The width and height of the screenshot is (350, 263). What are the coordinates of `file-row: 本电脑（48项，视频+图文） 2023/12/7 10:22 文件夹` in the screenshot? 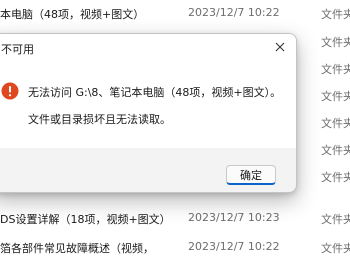 It's located at (175, 13).